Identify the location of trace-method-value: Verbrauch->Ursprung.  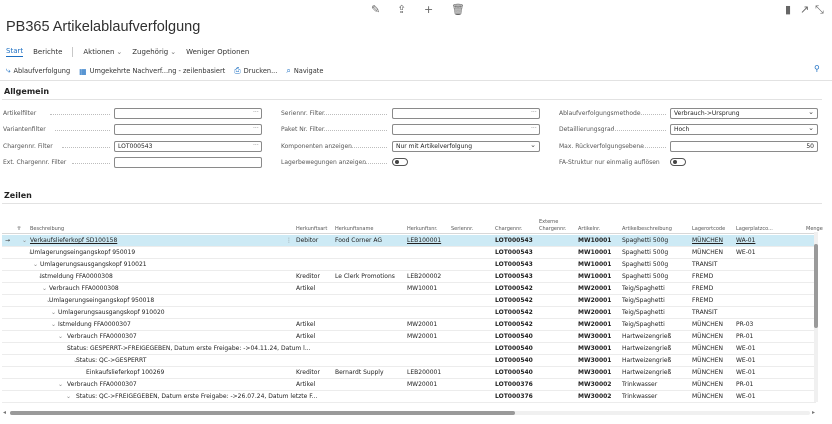
(707, 113).